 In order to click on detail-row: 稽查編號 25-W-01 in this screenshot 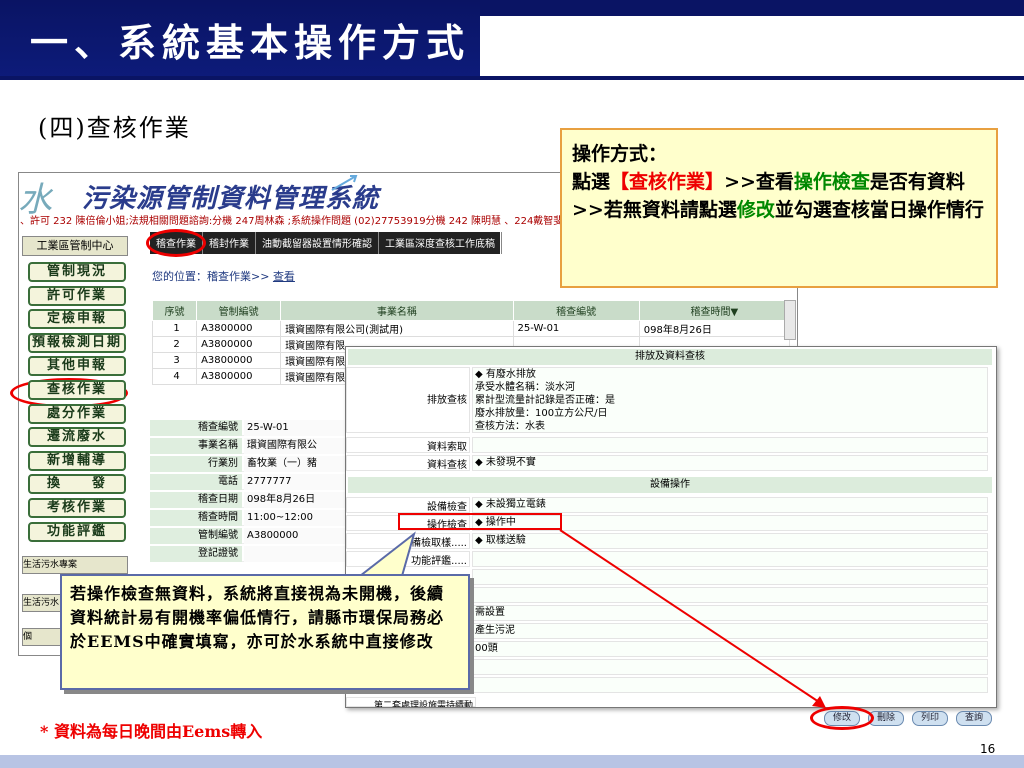, I will do `click(250, 428)`.